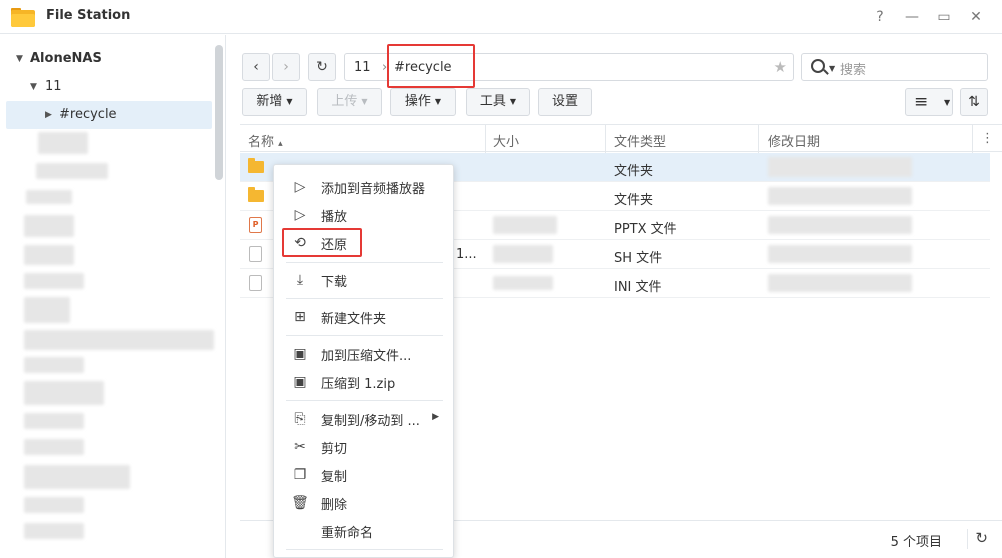 Image resolution: width=1002 pixels, height=558 pixels. I want to click on menu-item-label: 重新命名, so click(347, 533).